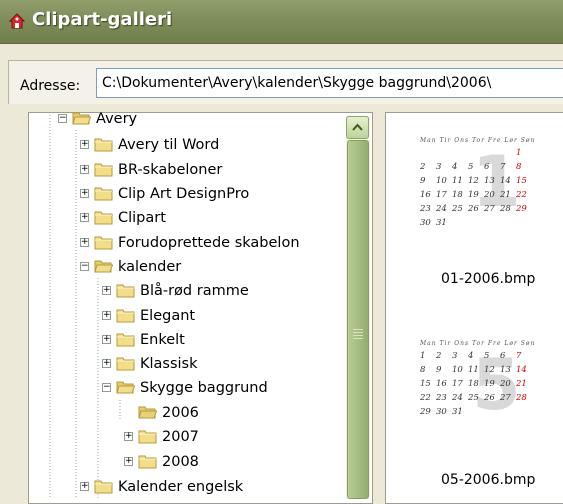 This screenshot has width=563, height=504. Describe the element at coordinates (281, 22) in the screenshot. I see `window-titlebar: Clipart-galleri` at that location.